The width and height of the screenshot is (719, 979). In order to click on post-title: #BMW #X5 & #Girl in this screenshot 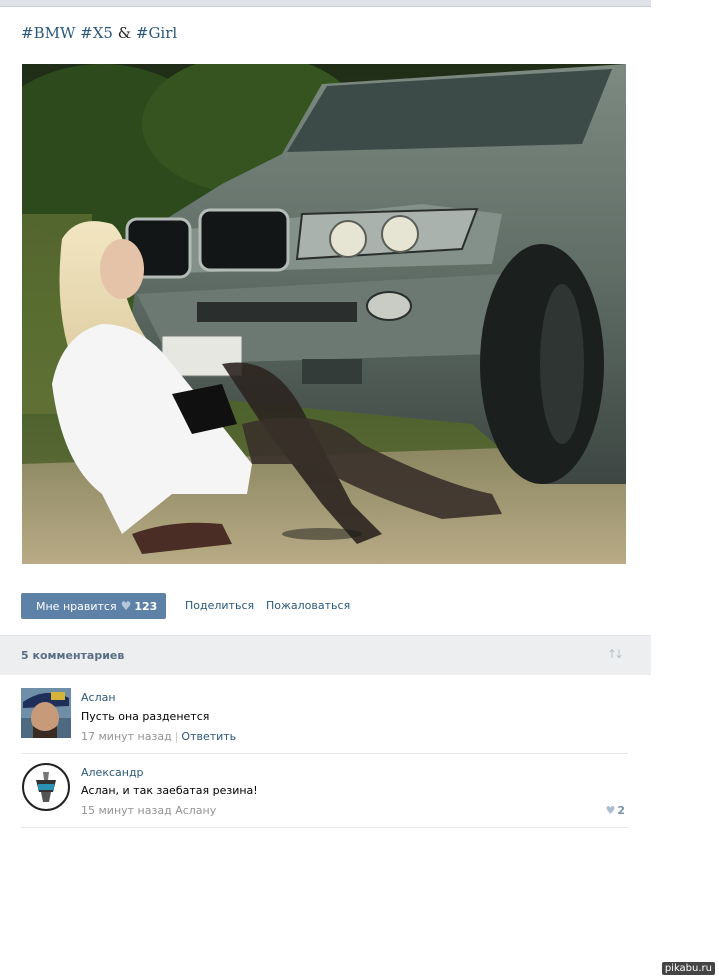, I will do `click(99, 33)`.